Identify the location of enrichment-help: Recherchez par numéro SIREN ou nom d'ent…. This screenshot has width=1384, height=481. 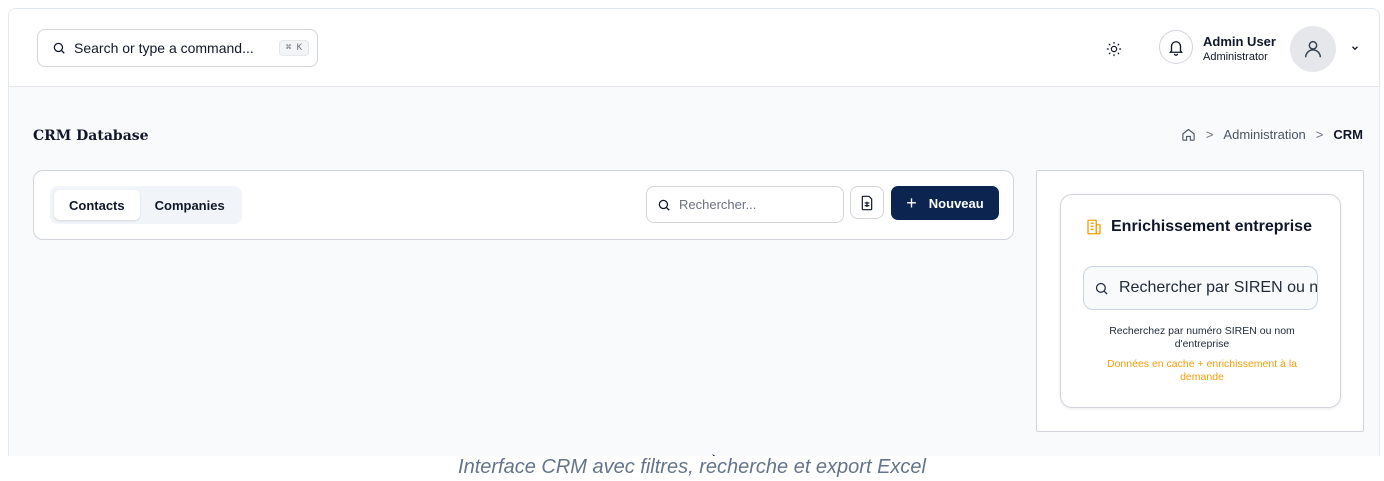
(1202, 337).